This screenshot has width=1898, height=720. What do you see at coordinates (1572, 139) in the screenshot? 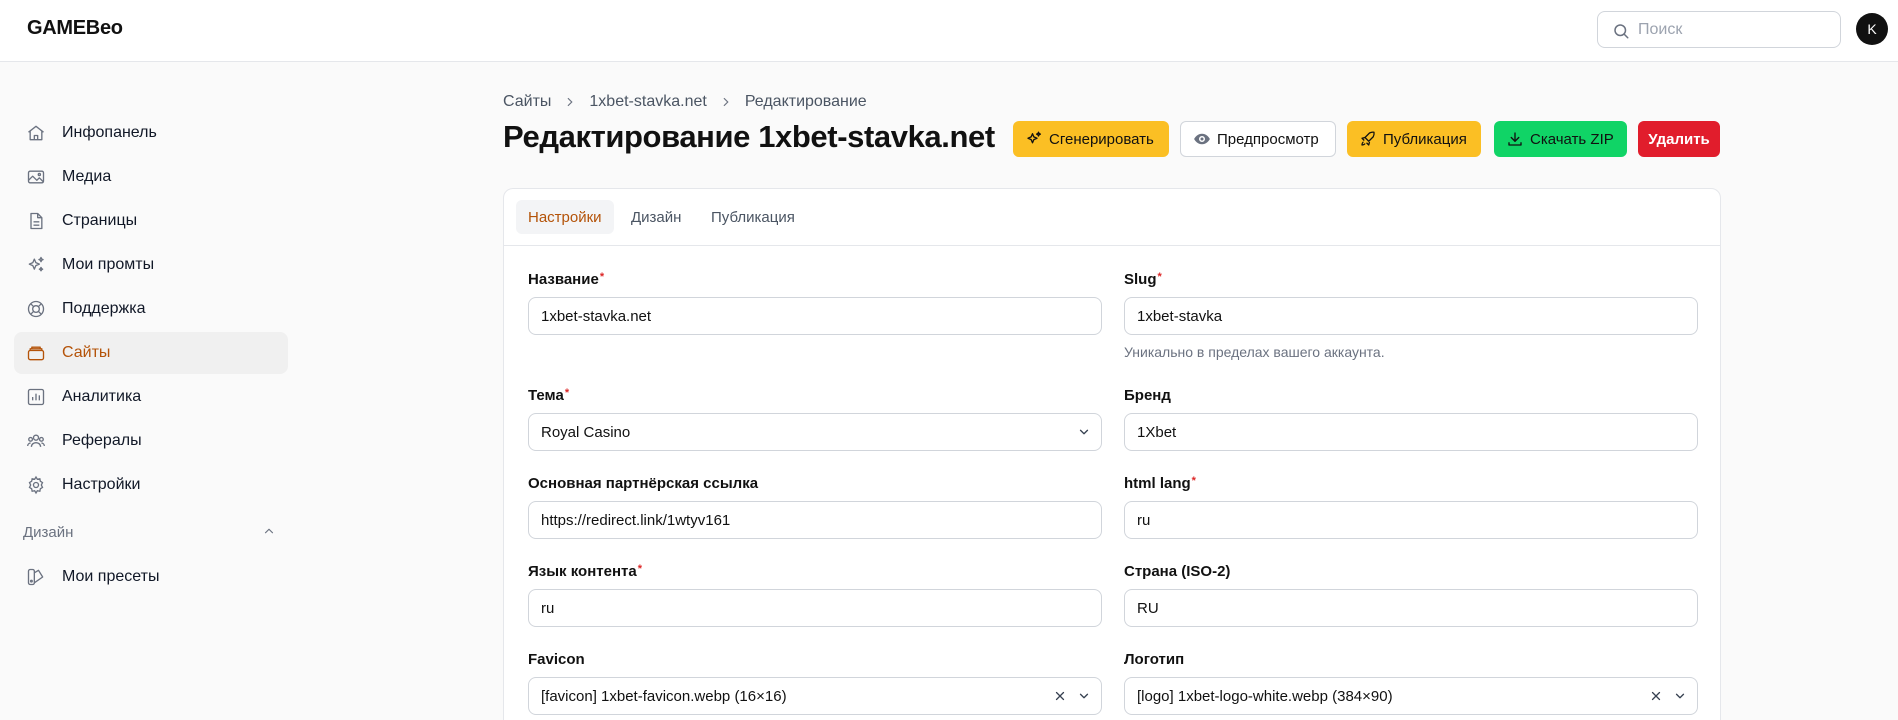
I see `download-zip-label: Скачать ZIP` at bounding box center [1572, 139].